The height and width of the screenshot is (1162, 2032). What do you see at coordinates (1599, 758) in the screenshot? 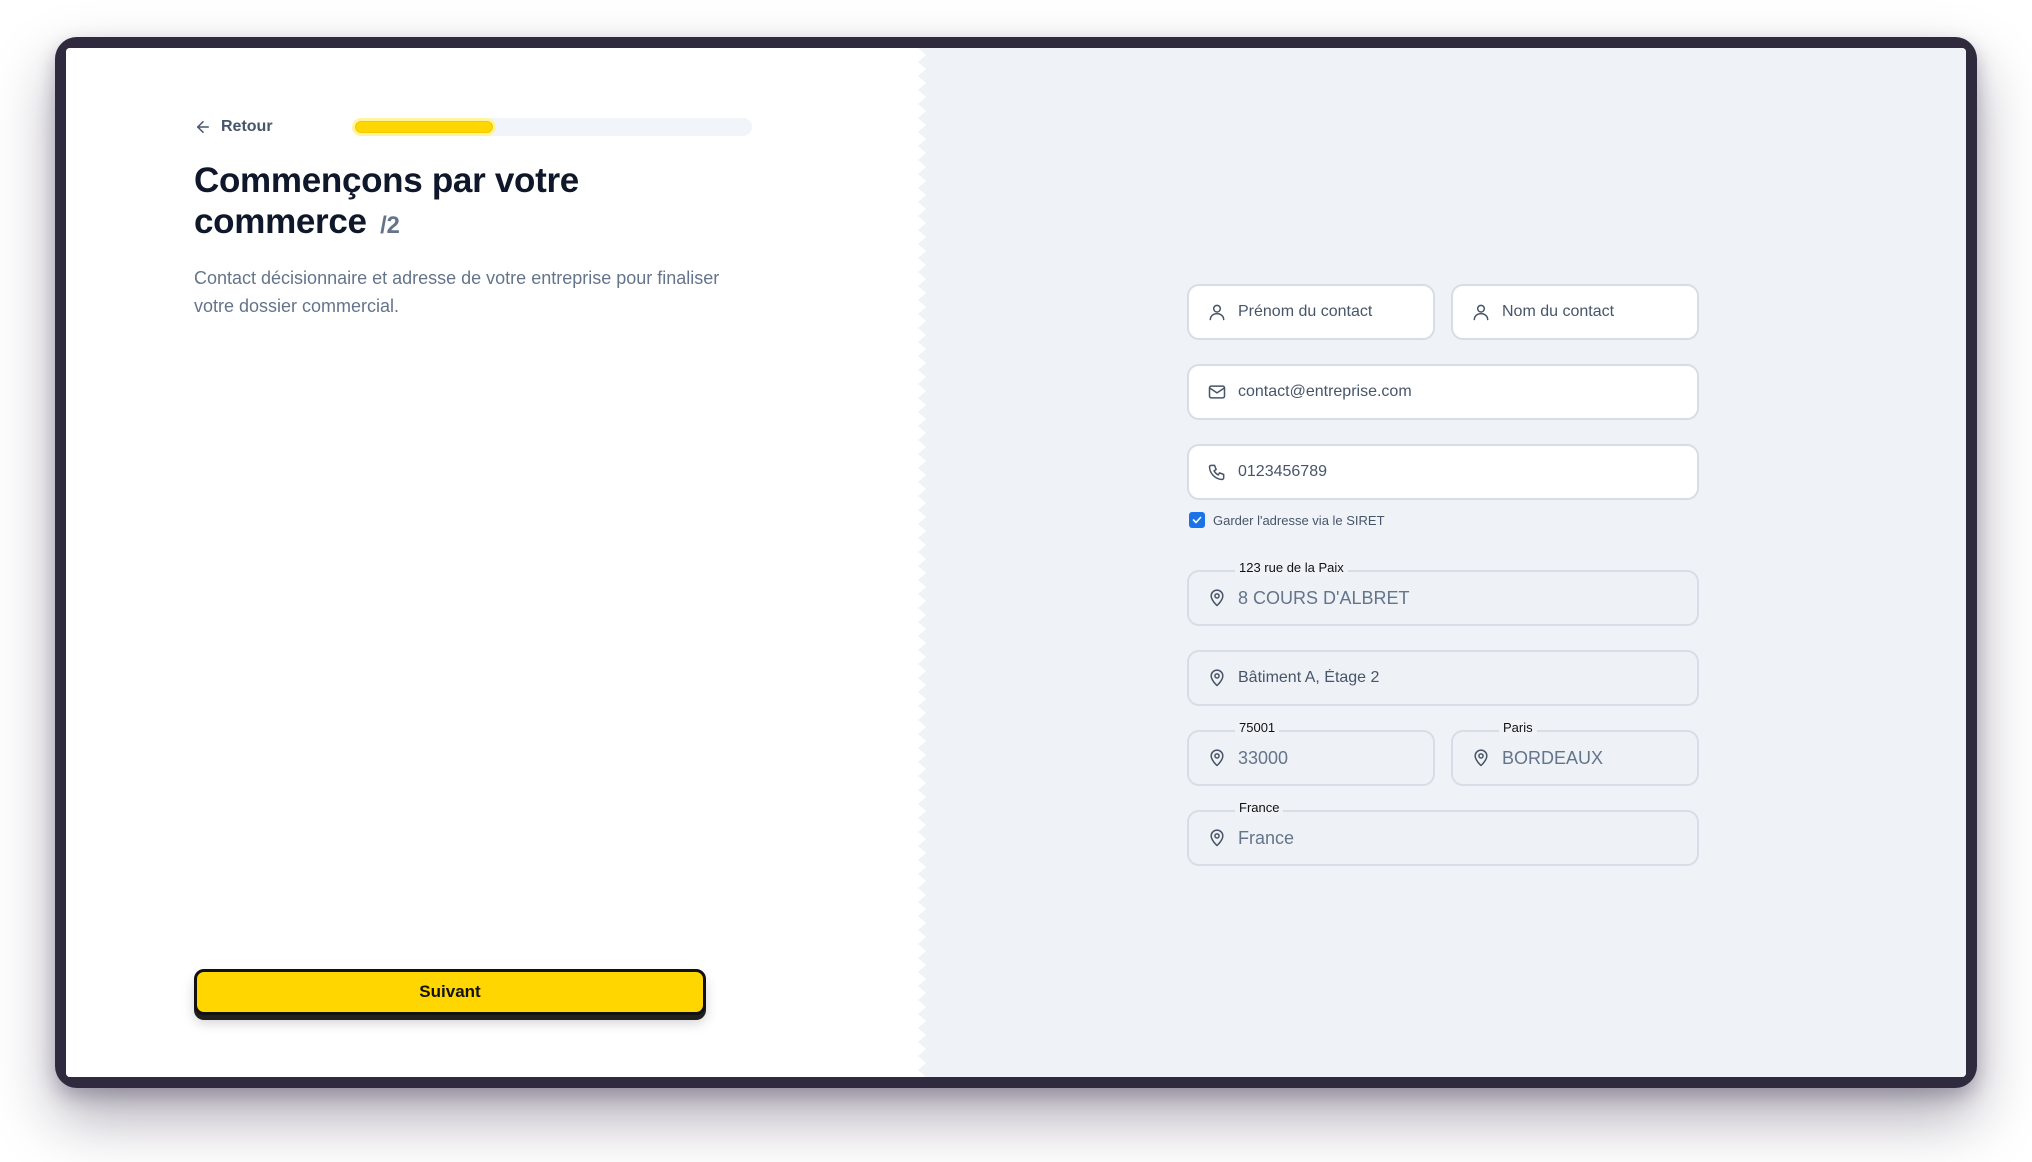
I see `city-input` at bounding box center [1599, 758].